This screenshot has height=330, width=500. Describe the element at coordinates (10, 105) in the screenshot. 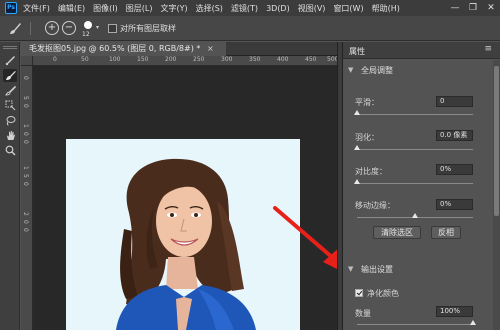

I see `object-selection-icon` at that location.